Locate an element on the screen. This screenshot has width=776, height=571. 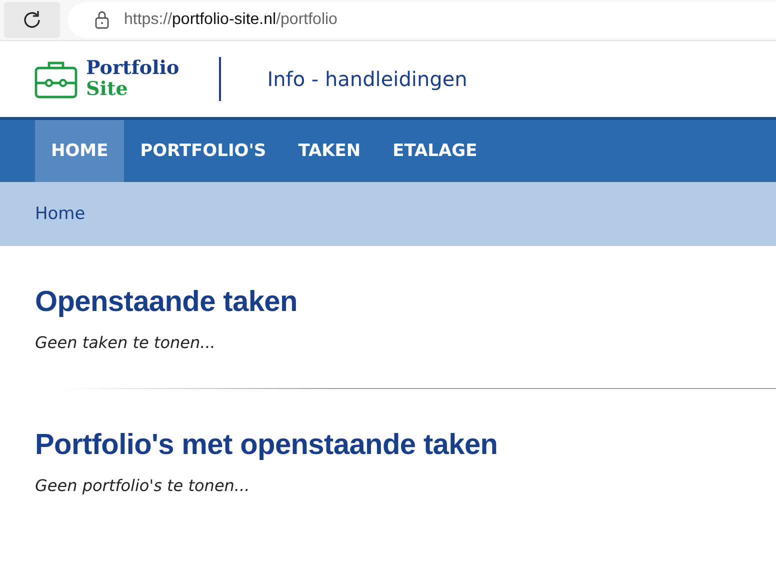
logo-text: Site is located at coordinates (107, 89).